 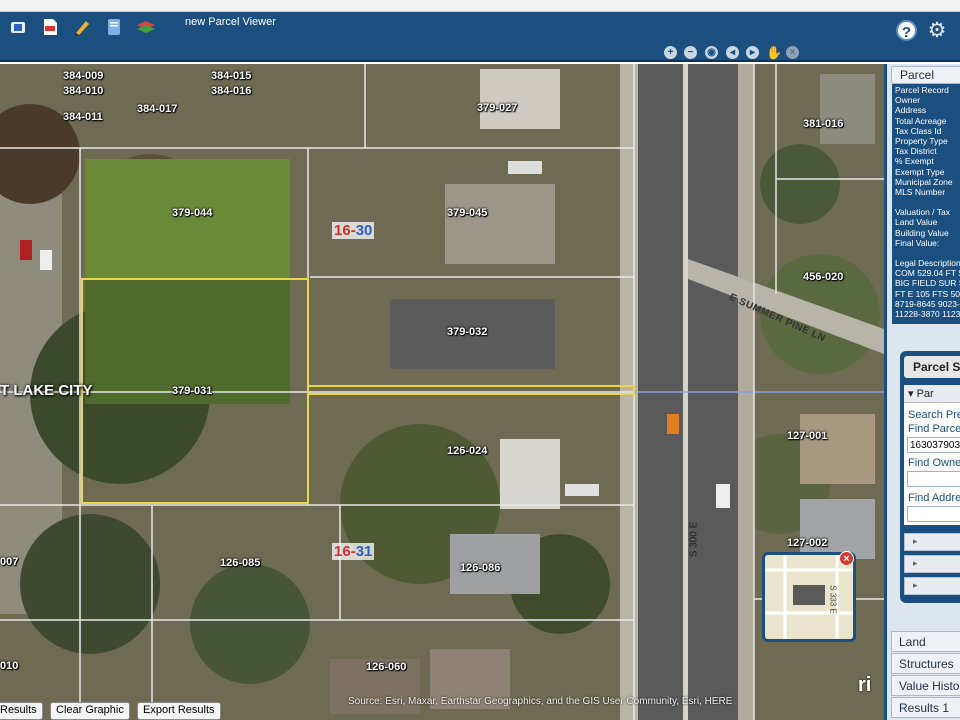 I want to click on parcel-label: 126-086, so click(x=480, y=568).